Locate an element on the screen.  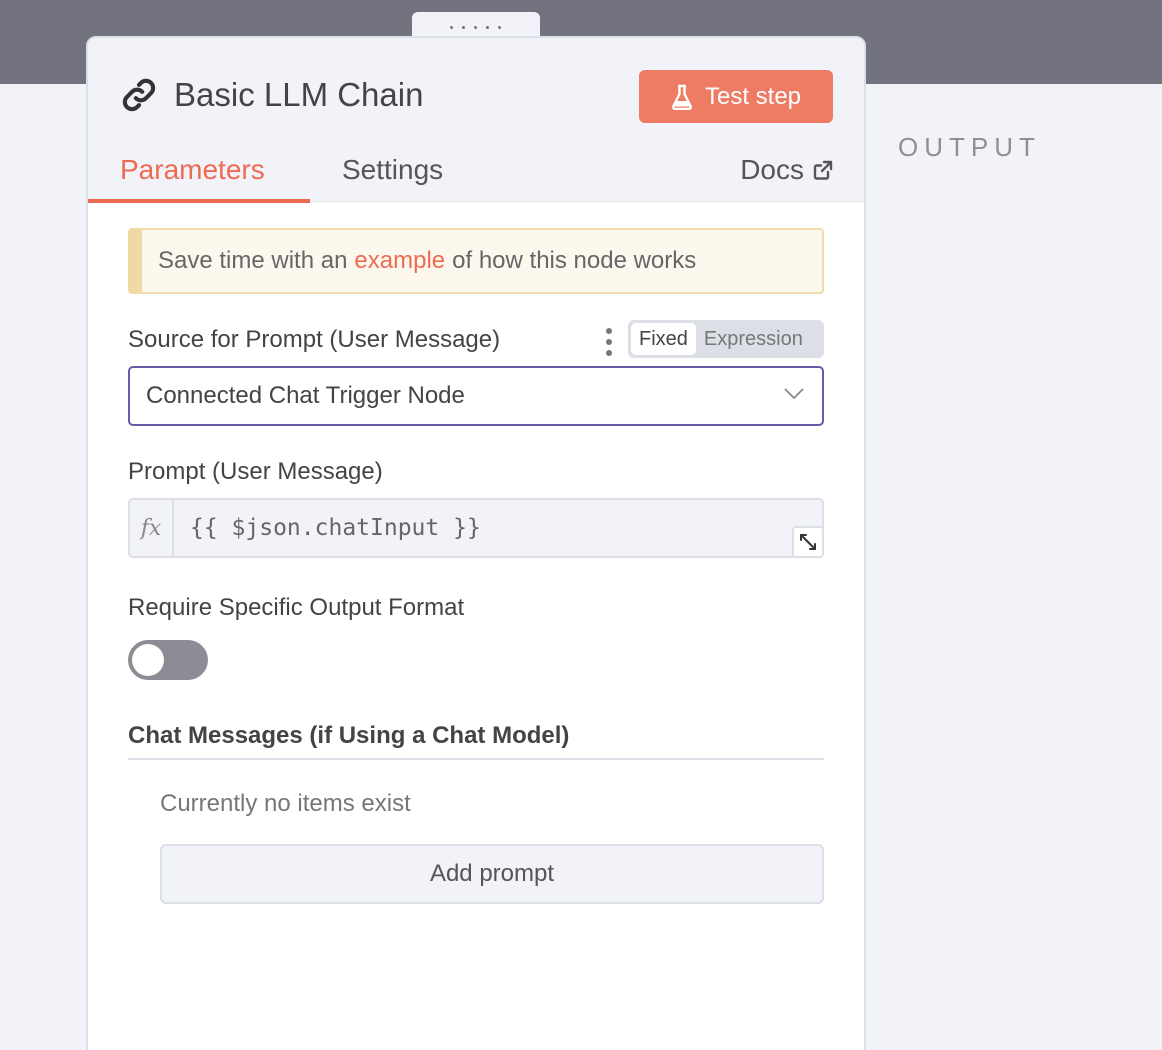
external-link-icon is located at coordinates (823, 170).